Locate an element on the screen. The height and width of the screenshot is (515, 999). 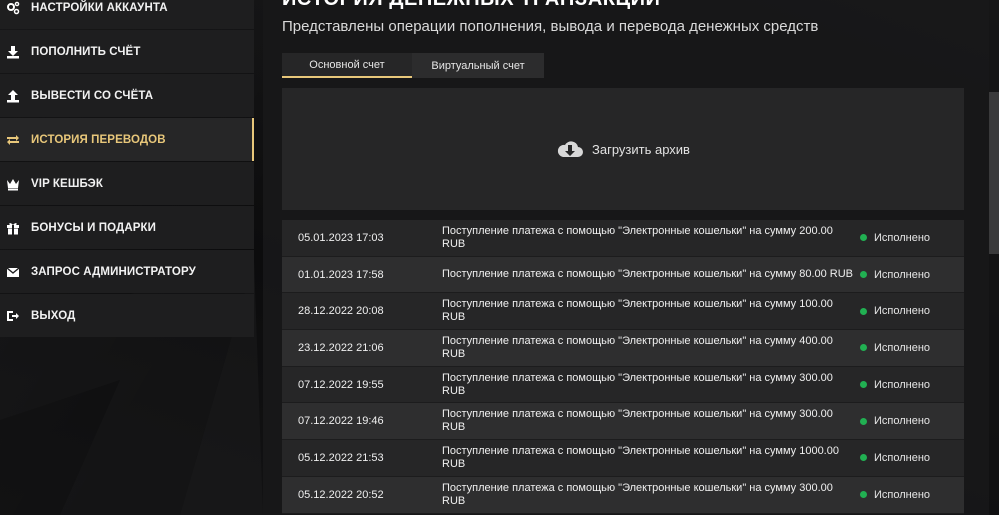
transaction-date: 28.12.2022 20:08 is located at coordinates (341, 311).